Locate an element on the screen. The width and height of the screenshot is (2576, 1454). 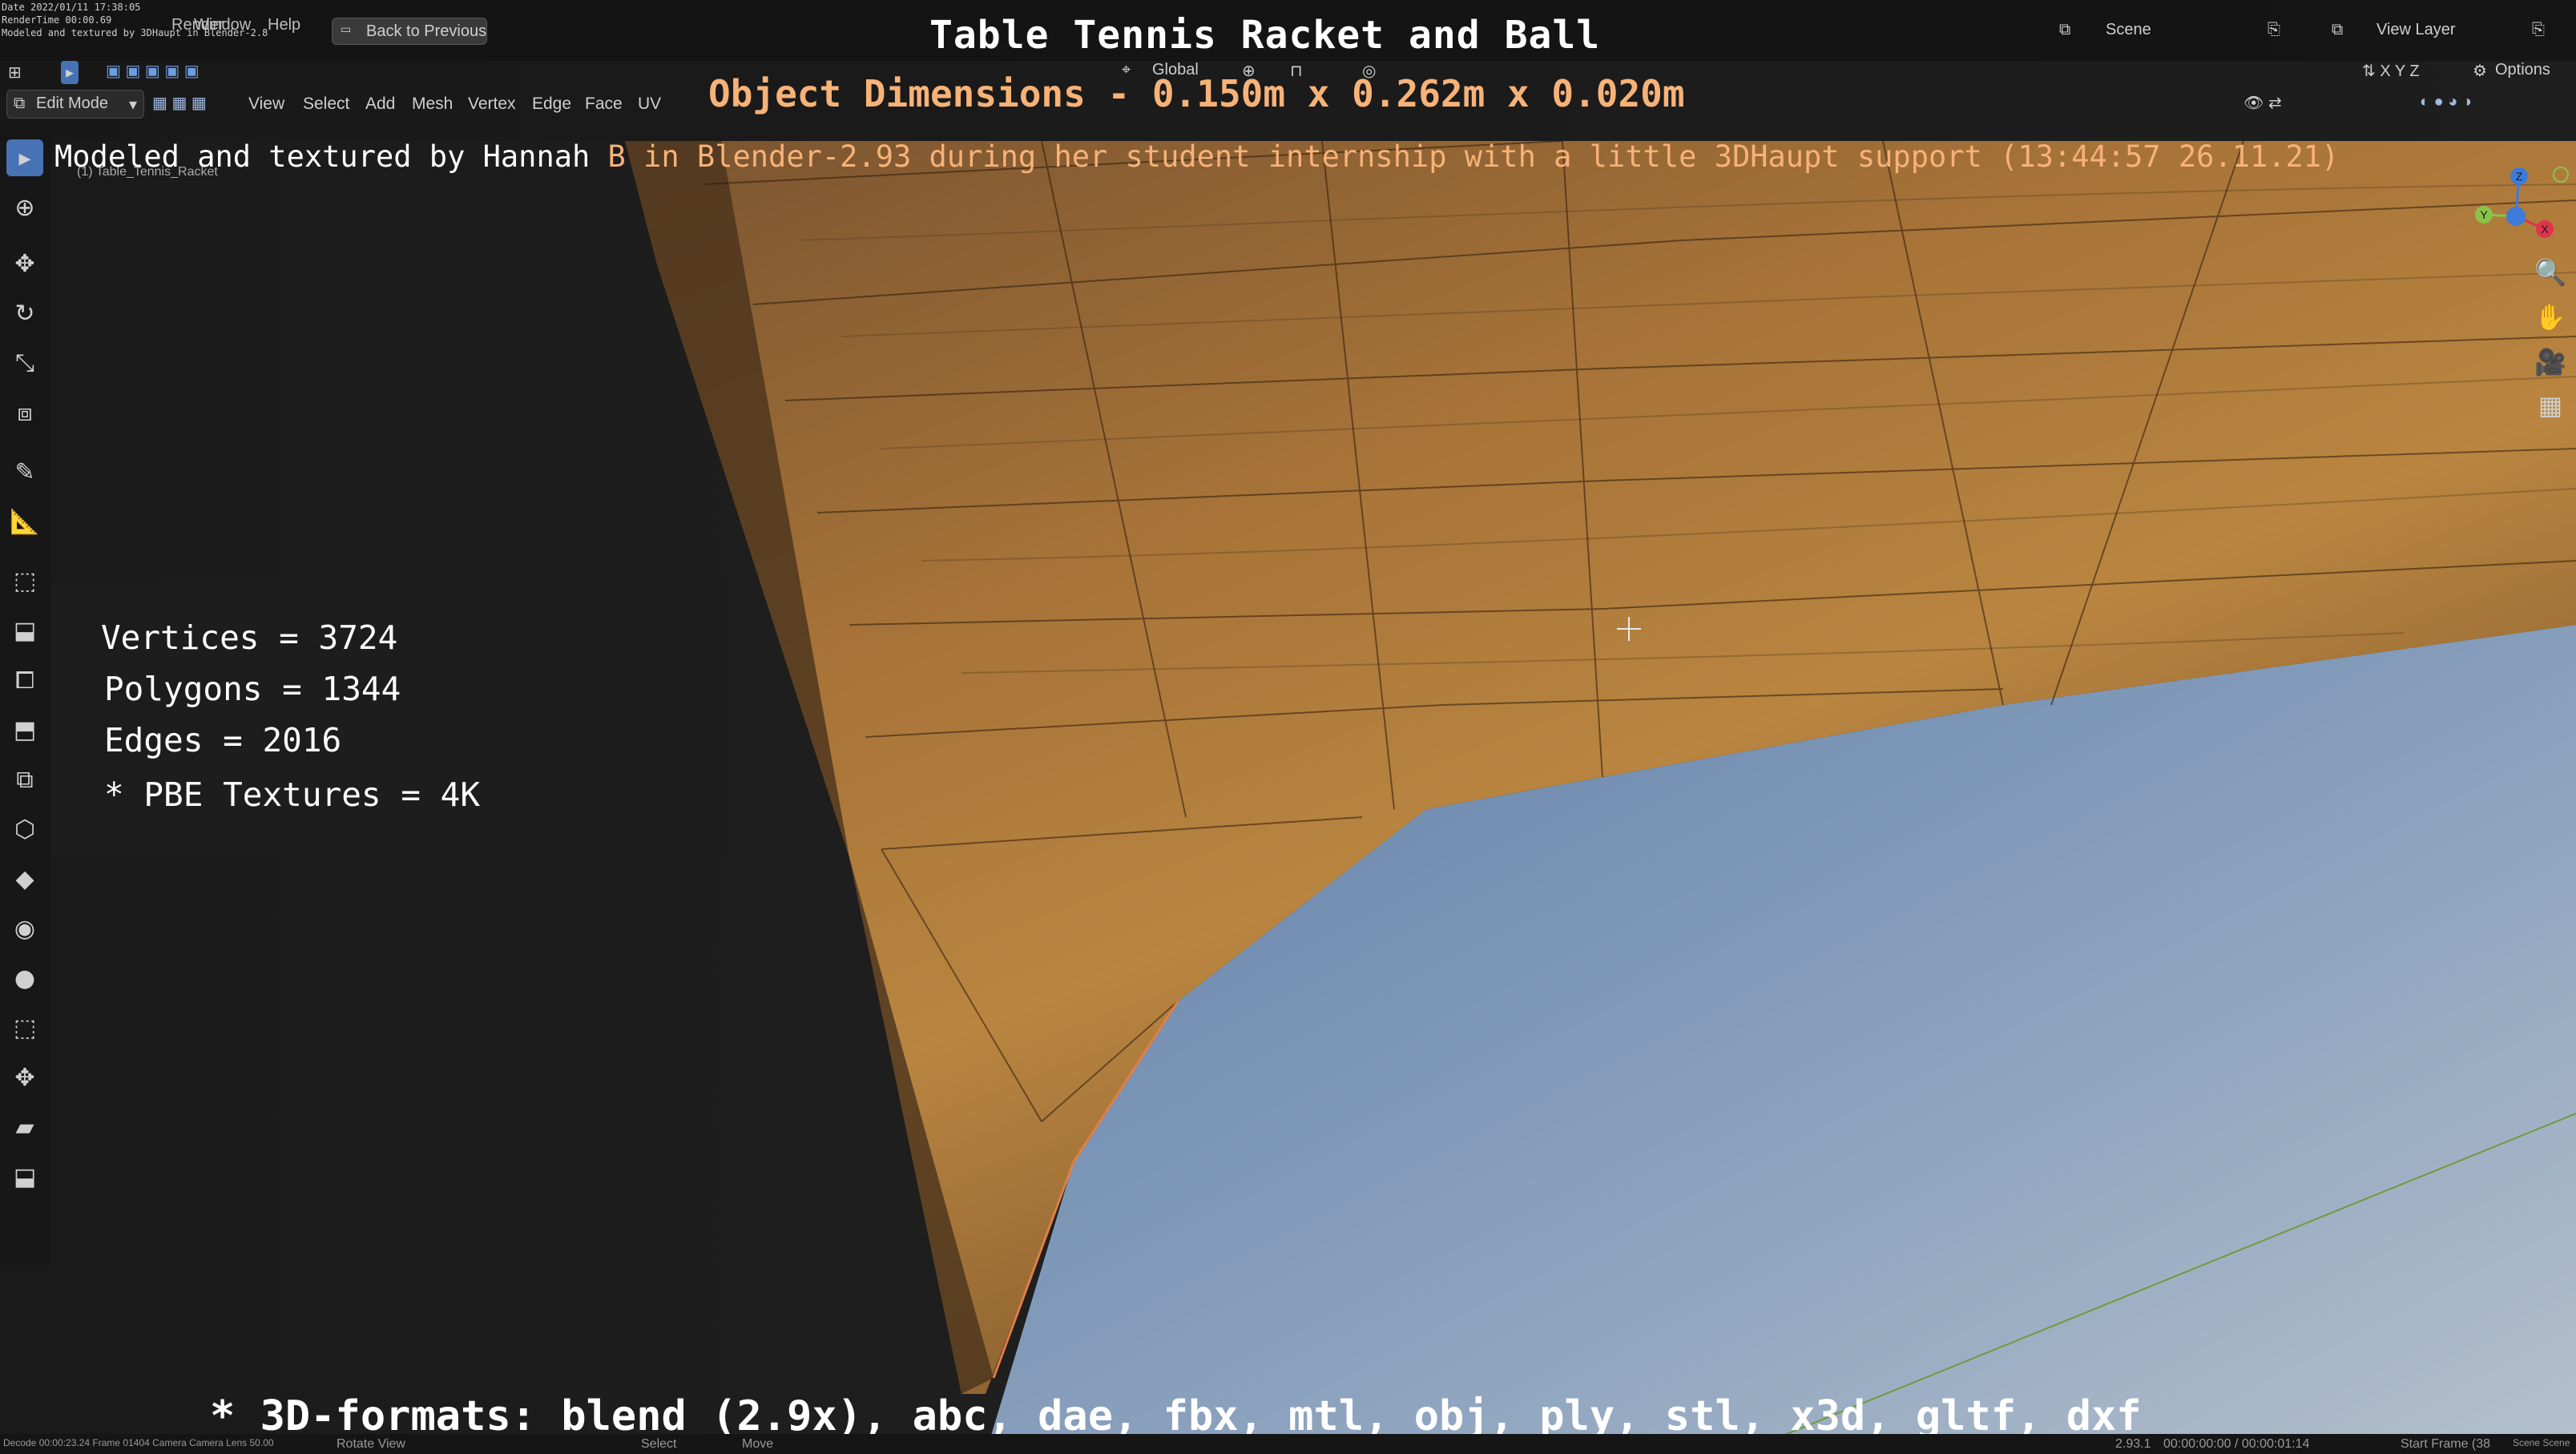
scale-tool-icon: ⤡ is located at coordinates (24, 362).